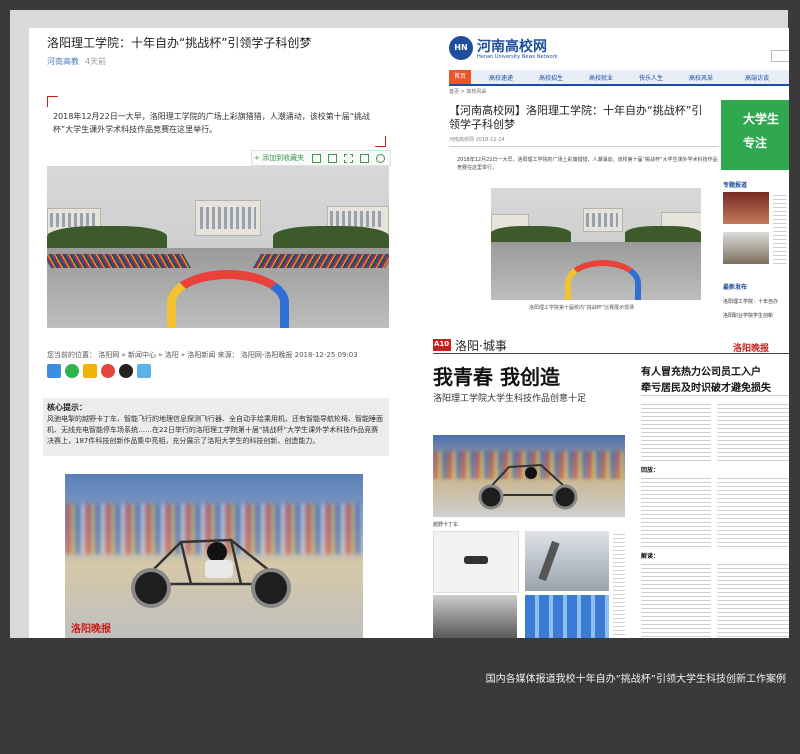  What do you see at coordinates (218, 247) in the screenshot?
I see `square-photo` at bounding box center [218, 247].